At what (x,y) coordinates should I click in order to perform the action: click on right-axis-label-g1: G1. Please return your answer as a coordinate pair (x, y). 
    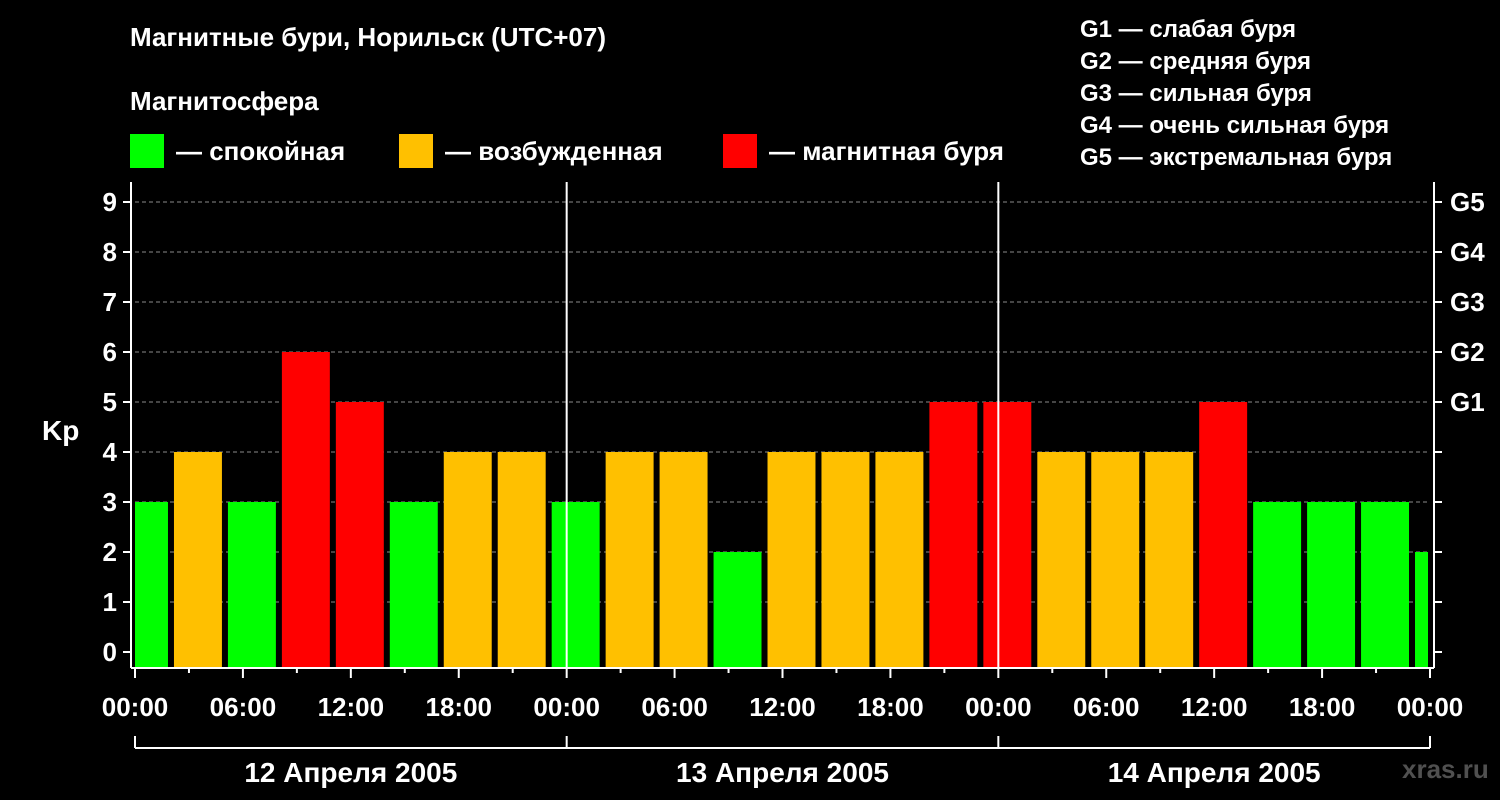
    Looking at the image, I should click on (1467, 402).